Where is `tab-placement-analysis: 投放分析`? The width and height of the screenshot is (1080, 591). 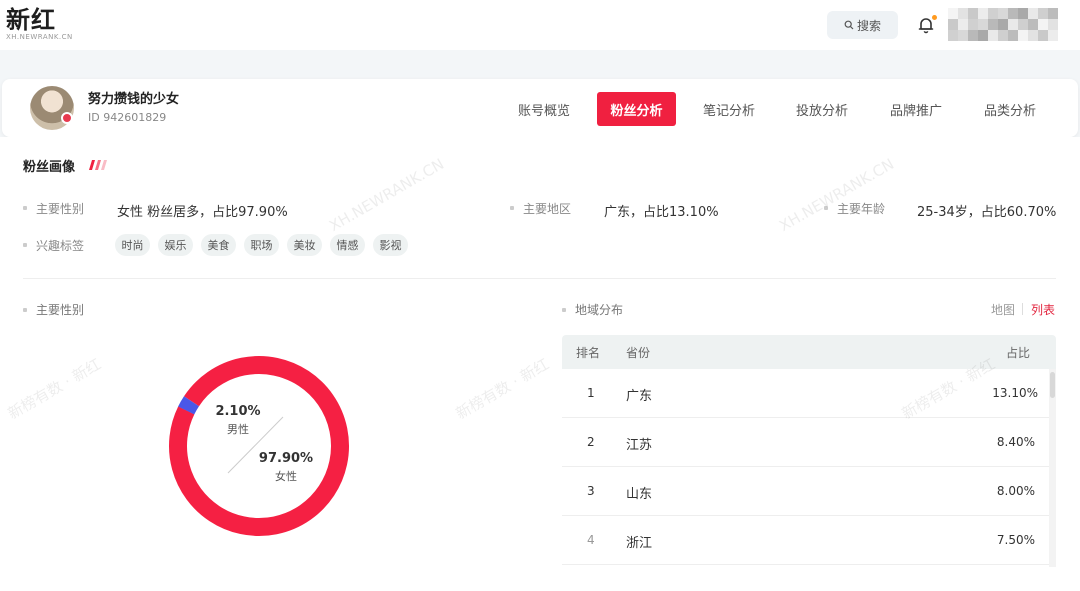 tab-placement-analysis: 投放分析 is located at coordinates (822, 109).